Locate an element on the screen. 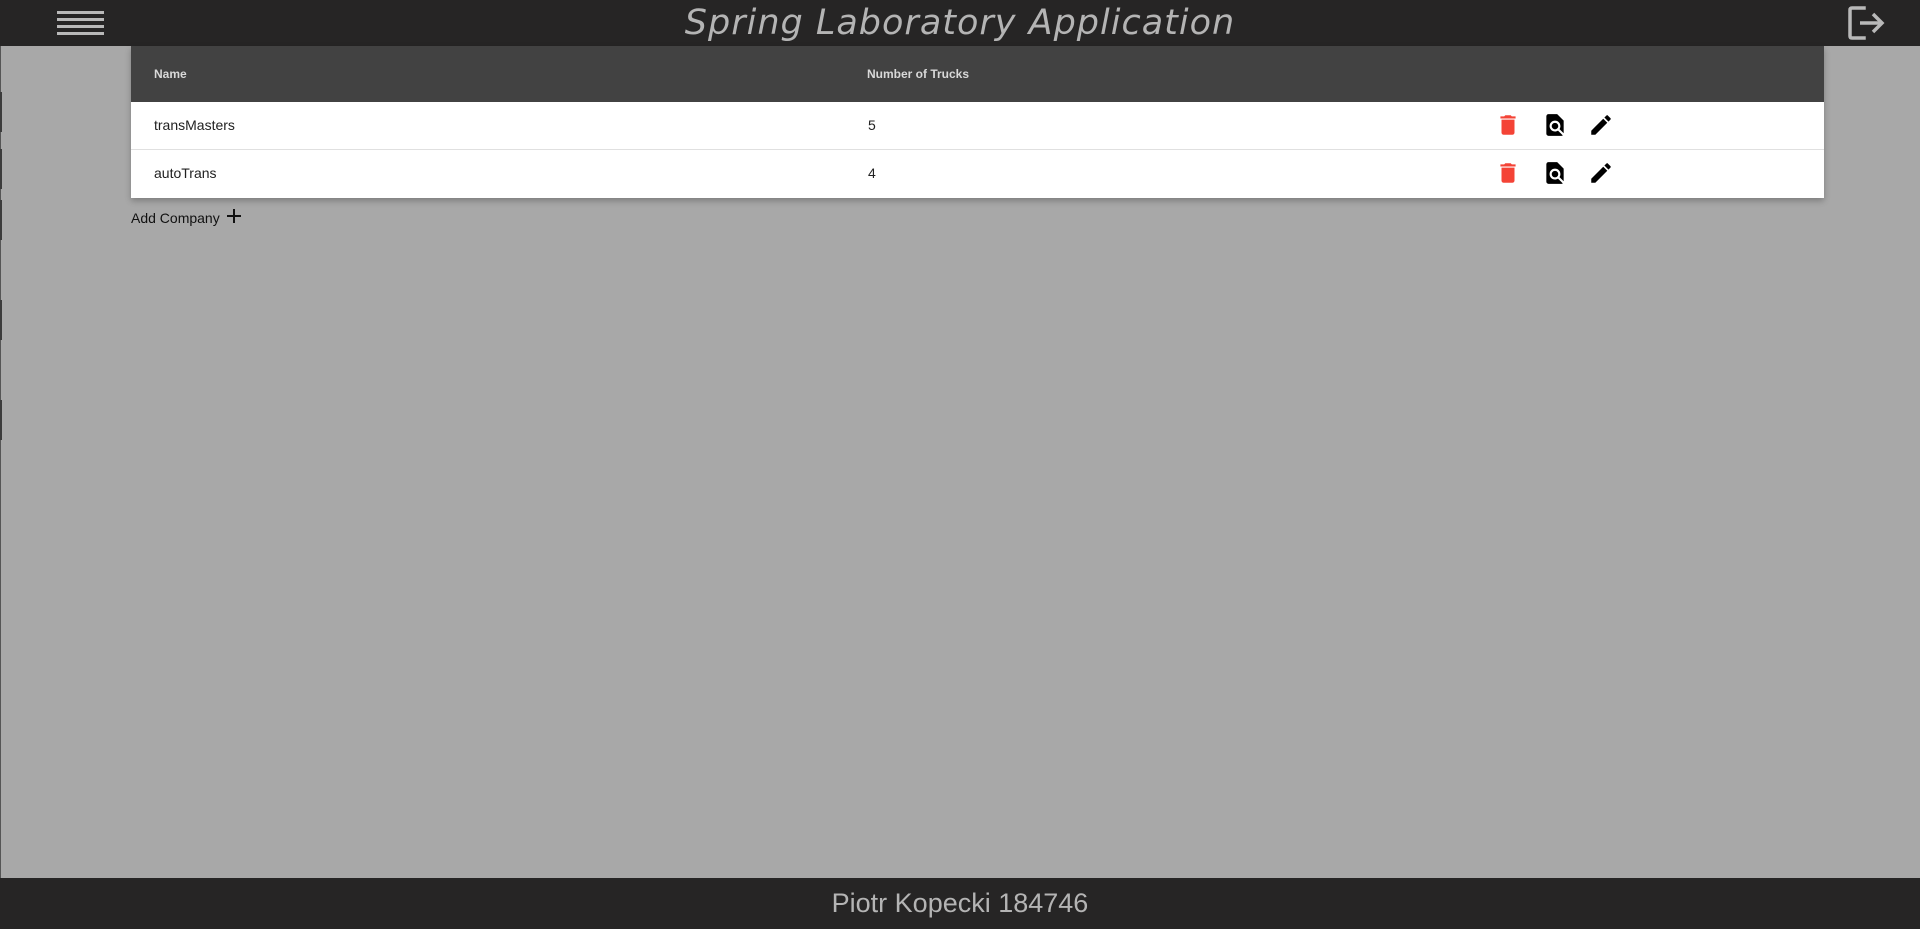  company-name-cell: autoTrans is located at coordinates (185, 173).